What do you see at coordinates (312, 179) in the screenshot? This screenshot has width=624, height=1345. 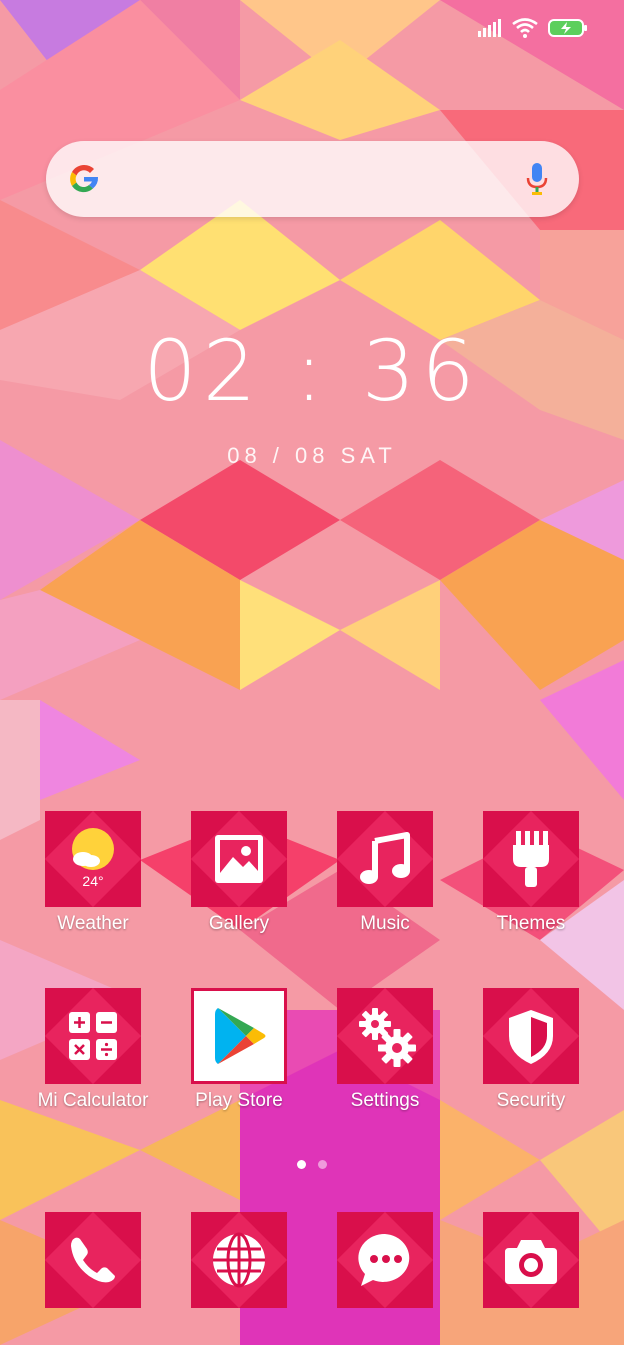 I see `search-bar` at bounding box center [312, 179].